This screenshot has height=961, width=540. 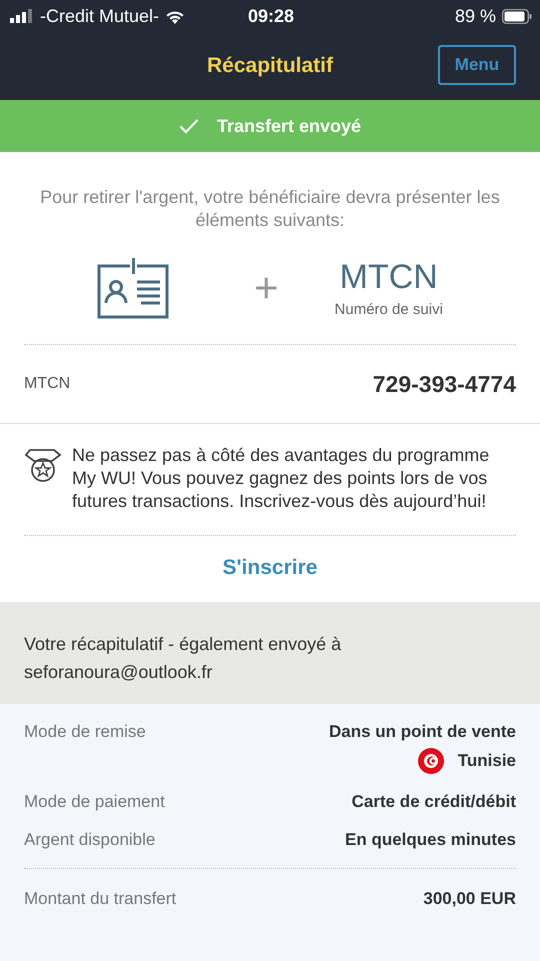 What do you see at coordinates (270, 66) in the screenshot?
I see `page-title: Récapitulatif` at bounding box center [270, 66].